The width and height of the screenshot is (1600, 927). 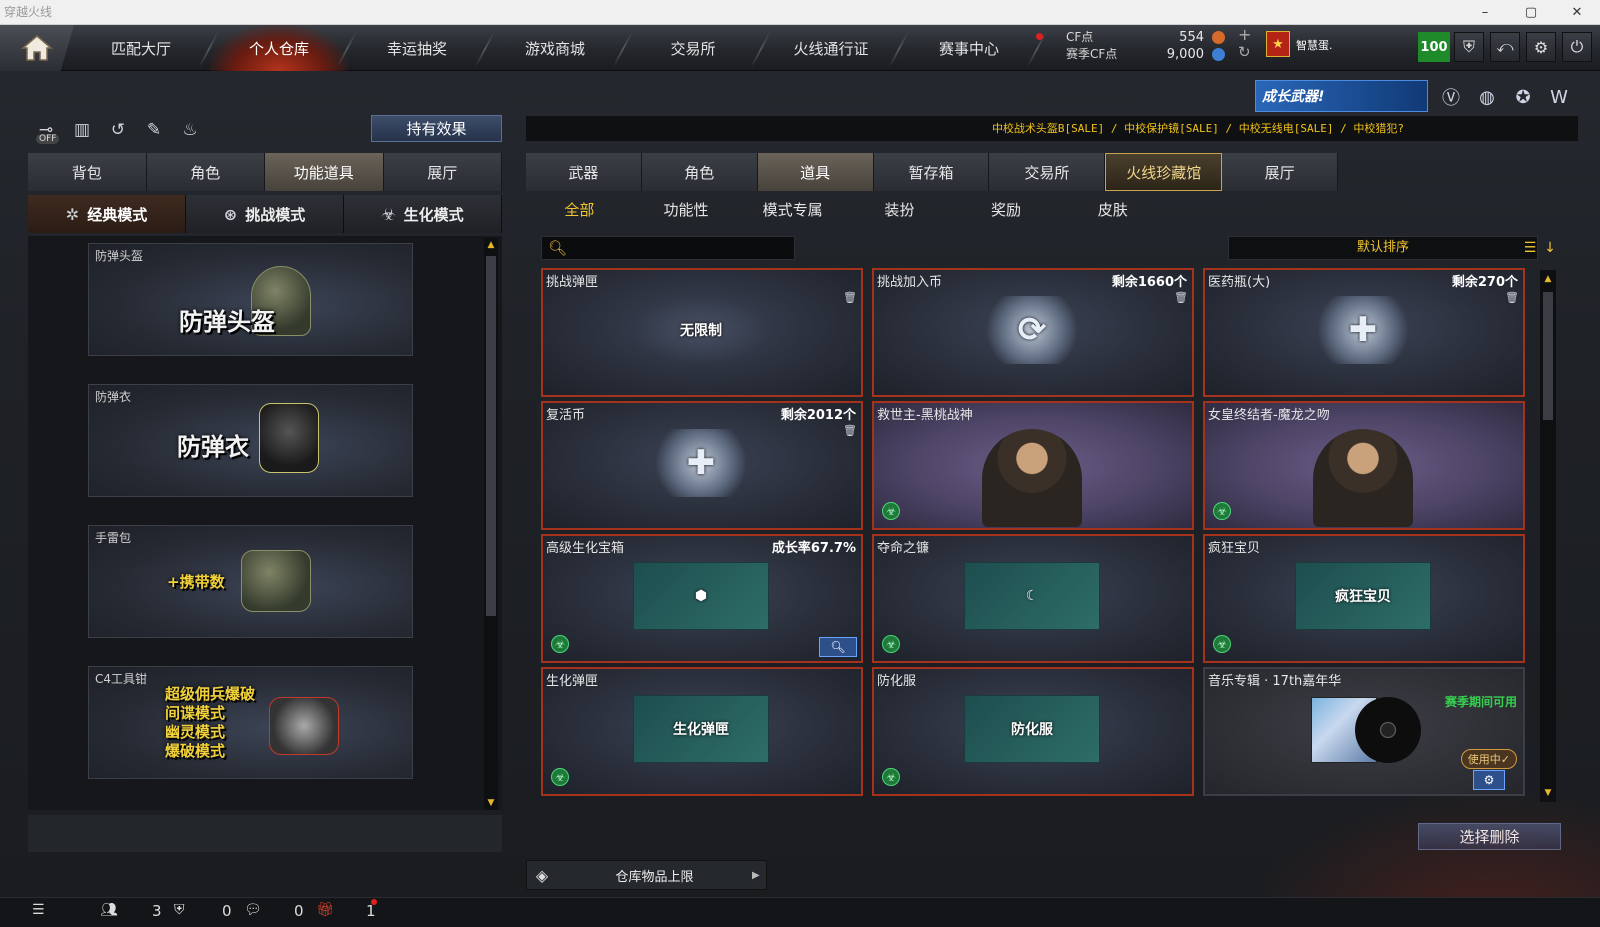 I want to click on friends-status: 👥︎, so click(x=109, y=910).